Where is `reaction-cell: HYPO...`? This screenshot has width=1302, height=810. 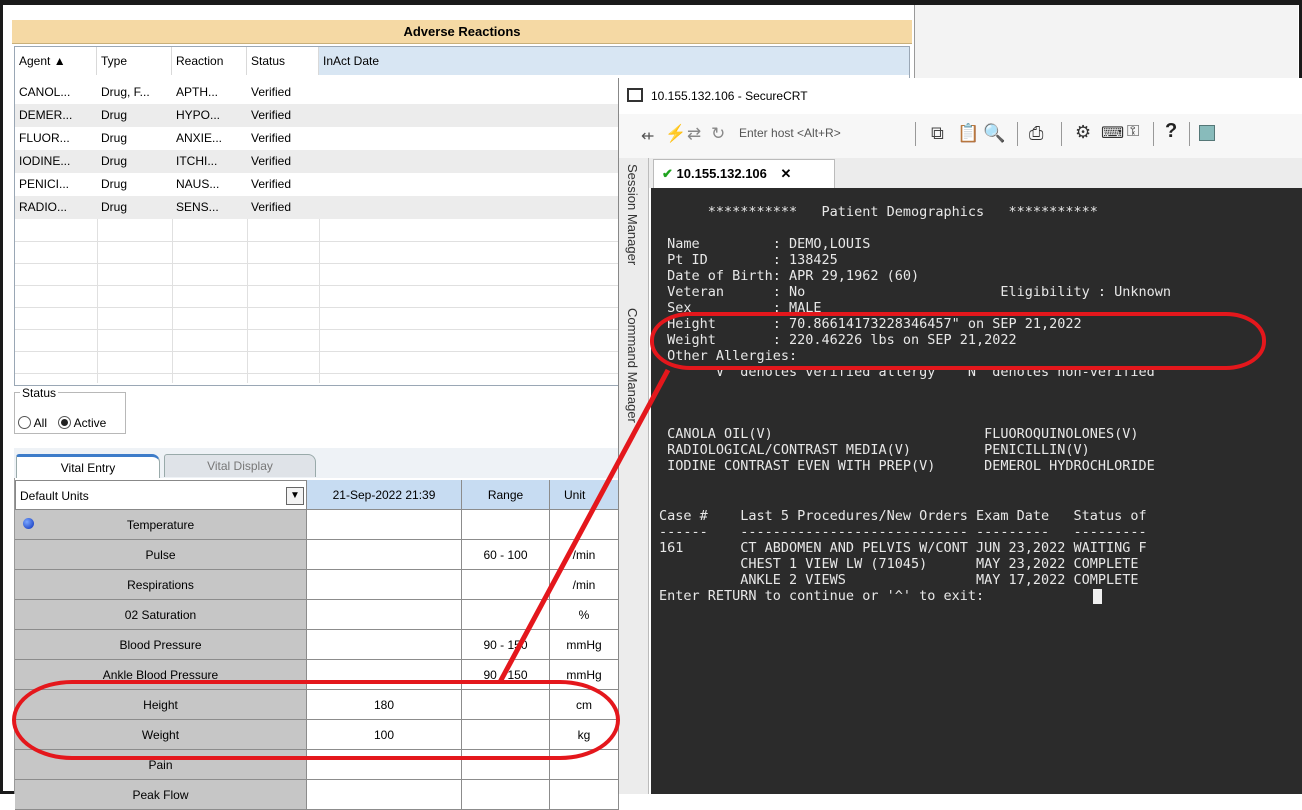 reaction-cell: HYPO... is located at coordinates (198, 115).